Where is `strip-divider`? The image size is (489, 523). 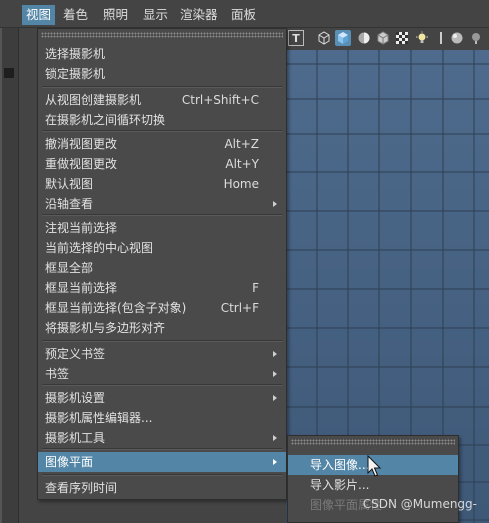
strip-divider is located at coordinates (9, 275).